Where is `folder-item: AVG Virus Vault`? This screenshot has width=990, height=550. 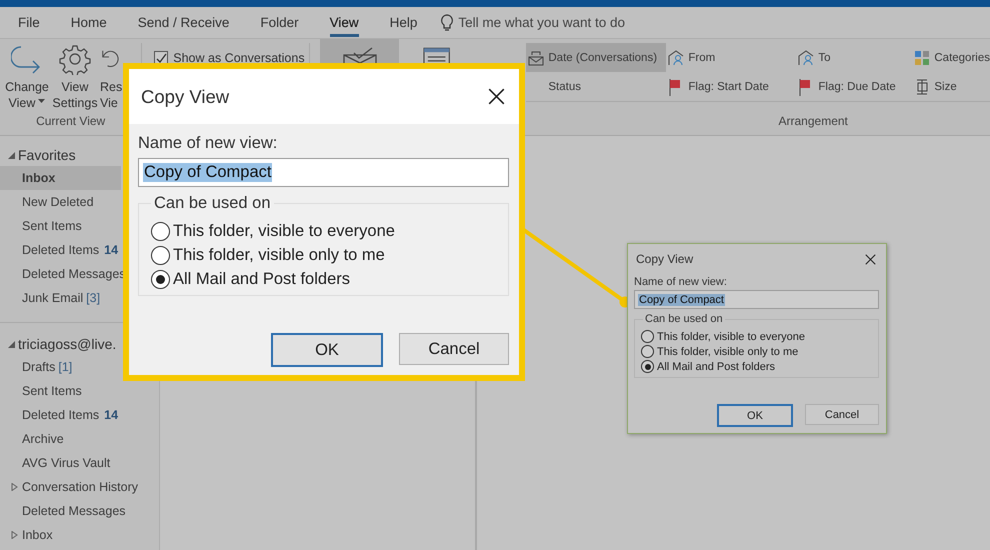 folder-item: AVG Virus Vault is located at coordinates (79, 463).